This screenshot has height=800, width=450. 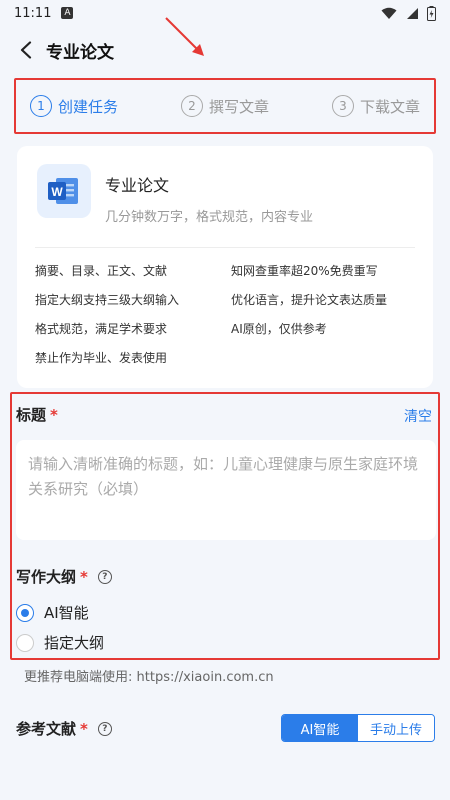 I want to click on references-mode-toggle: AI智能 手动上传, so click(x=358, y=728).